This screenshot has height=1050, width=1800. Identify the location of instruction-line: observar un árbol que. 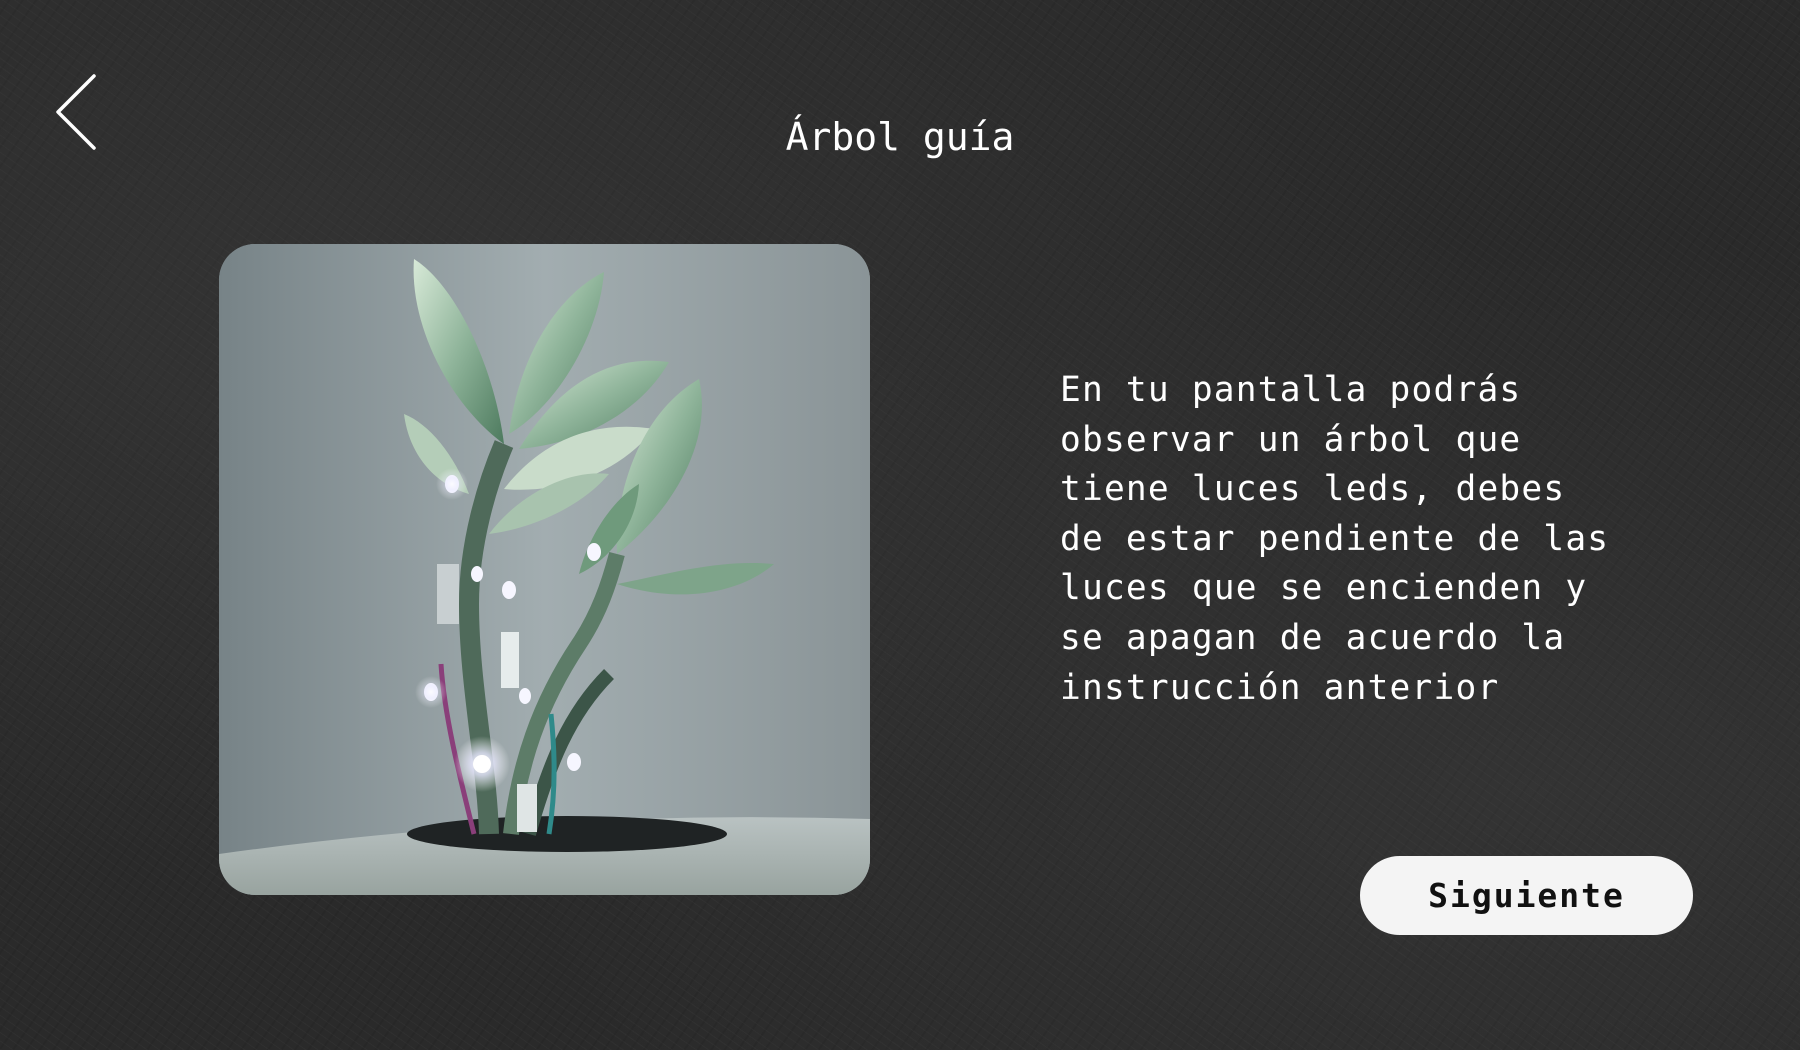
(1291, 439).